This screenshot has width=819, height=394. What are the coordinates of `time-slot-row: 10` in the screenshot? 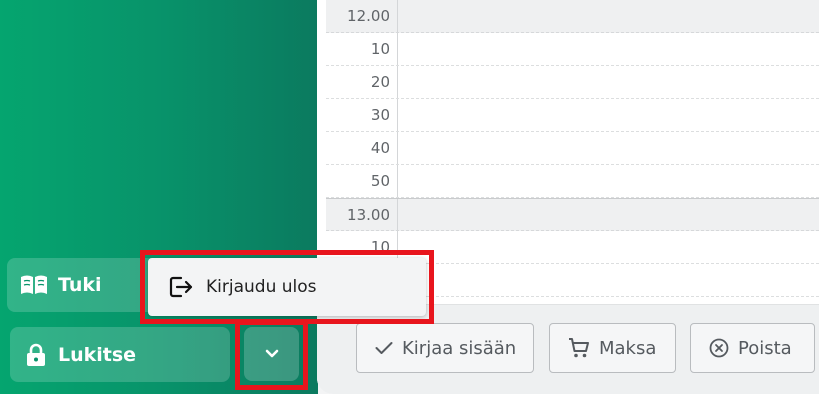 It's located at (572, 49).